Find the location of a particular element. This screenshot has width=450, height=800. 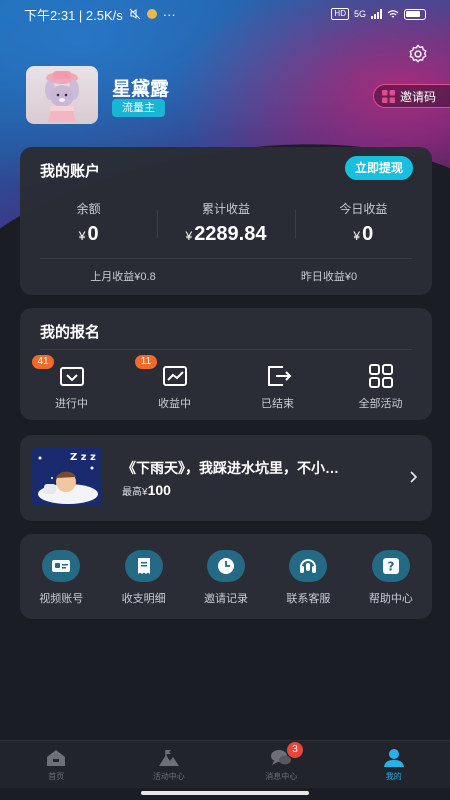

account-stats: 余额 ¥0 累计收益 ¥2289.84 今日收益 ¥0 is located at coordinates (226, 230).